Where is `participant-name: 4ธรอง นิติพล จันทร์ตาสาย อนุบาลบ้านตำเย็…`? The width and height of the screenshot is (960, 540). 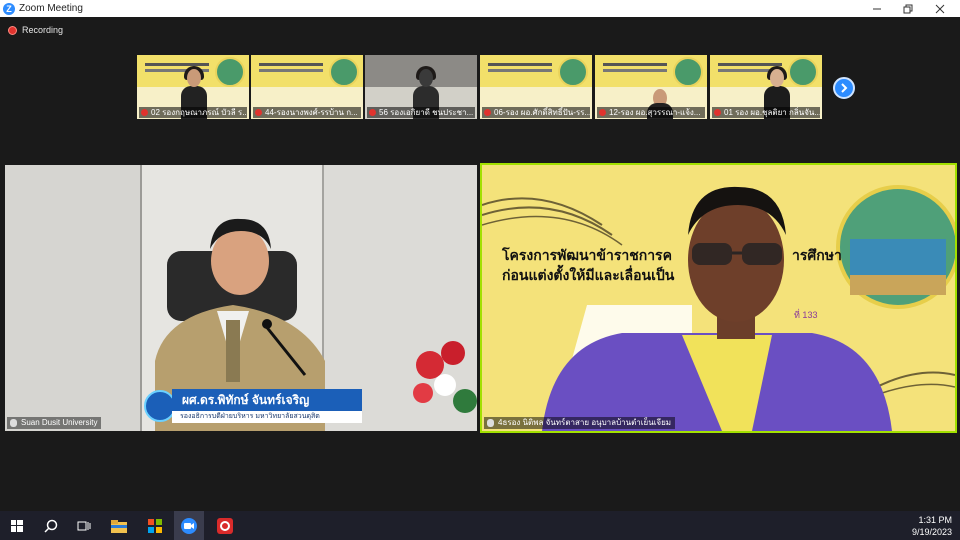
participant-name: 4ธรอง นิติพล จันทร์ตาสาย อนุบาลบ้านตำเย็… is located at coordinates (580, 423).